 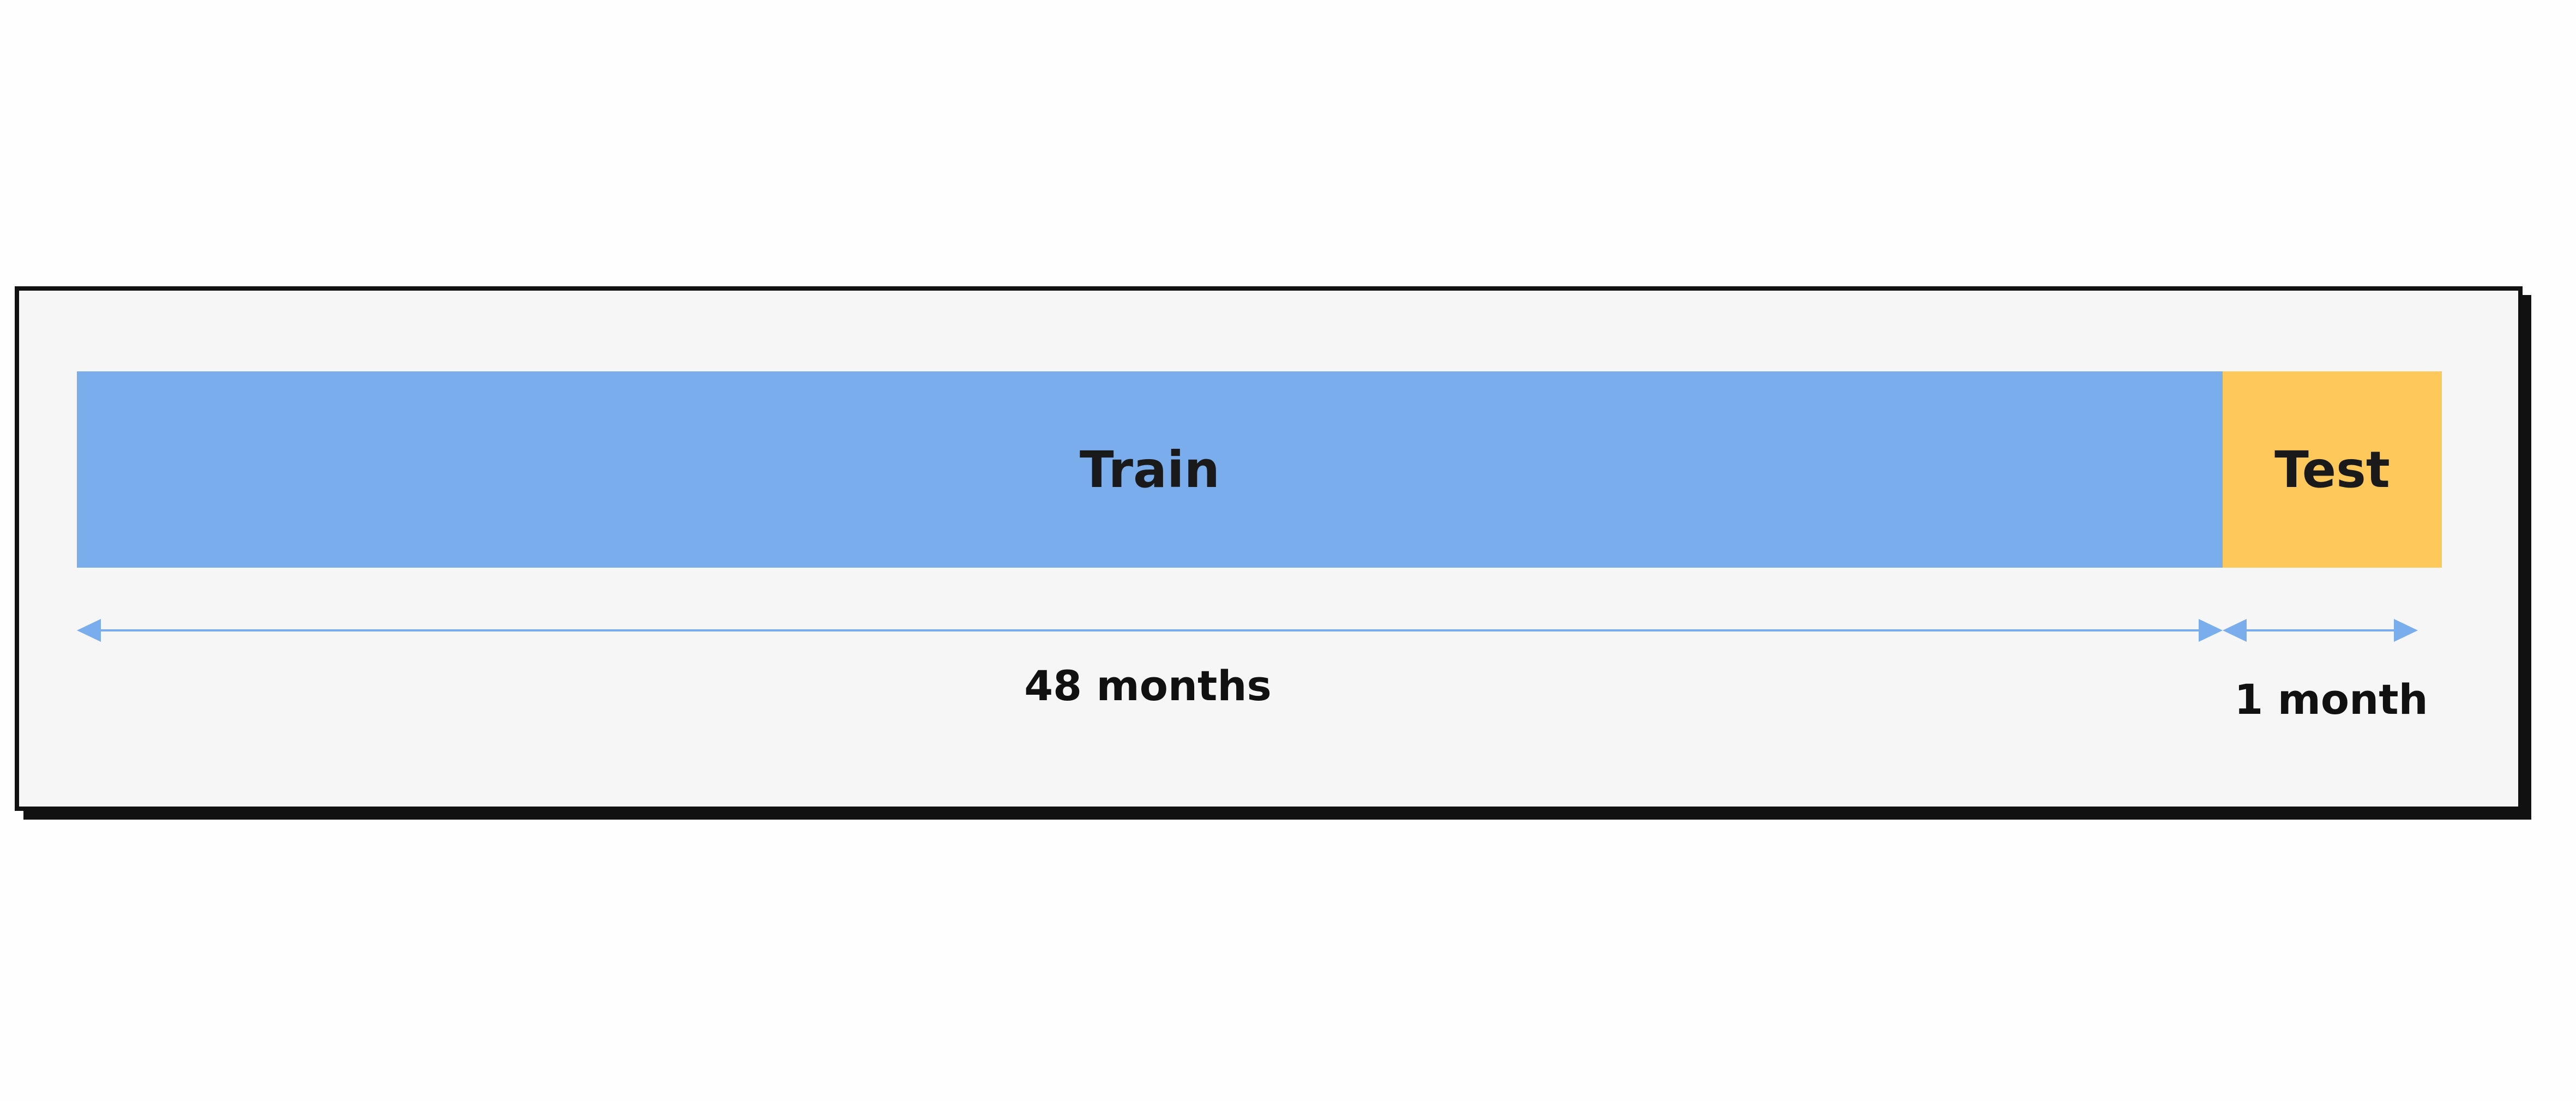 I want to click on test-arrow-head-right, so click(x=2406, y=630).